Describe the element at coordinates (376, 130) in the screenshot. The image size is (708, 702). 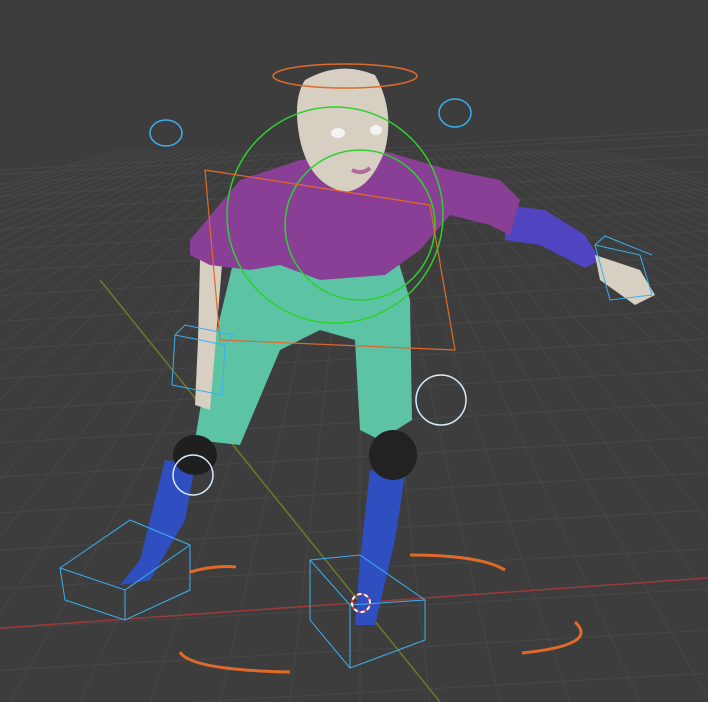
I see `right-eye` at that location.